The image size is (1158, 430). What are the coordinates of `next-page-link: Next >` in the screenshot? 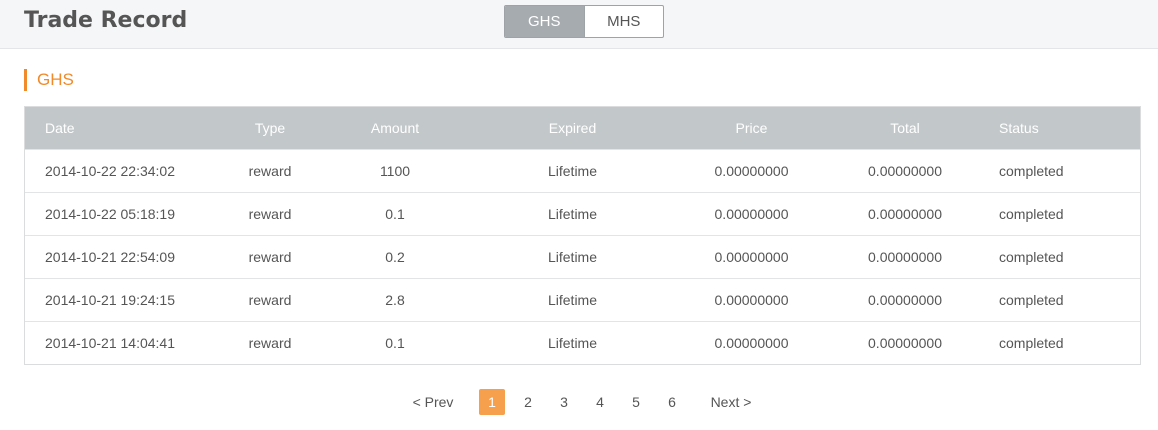 It's located at (731, 402).